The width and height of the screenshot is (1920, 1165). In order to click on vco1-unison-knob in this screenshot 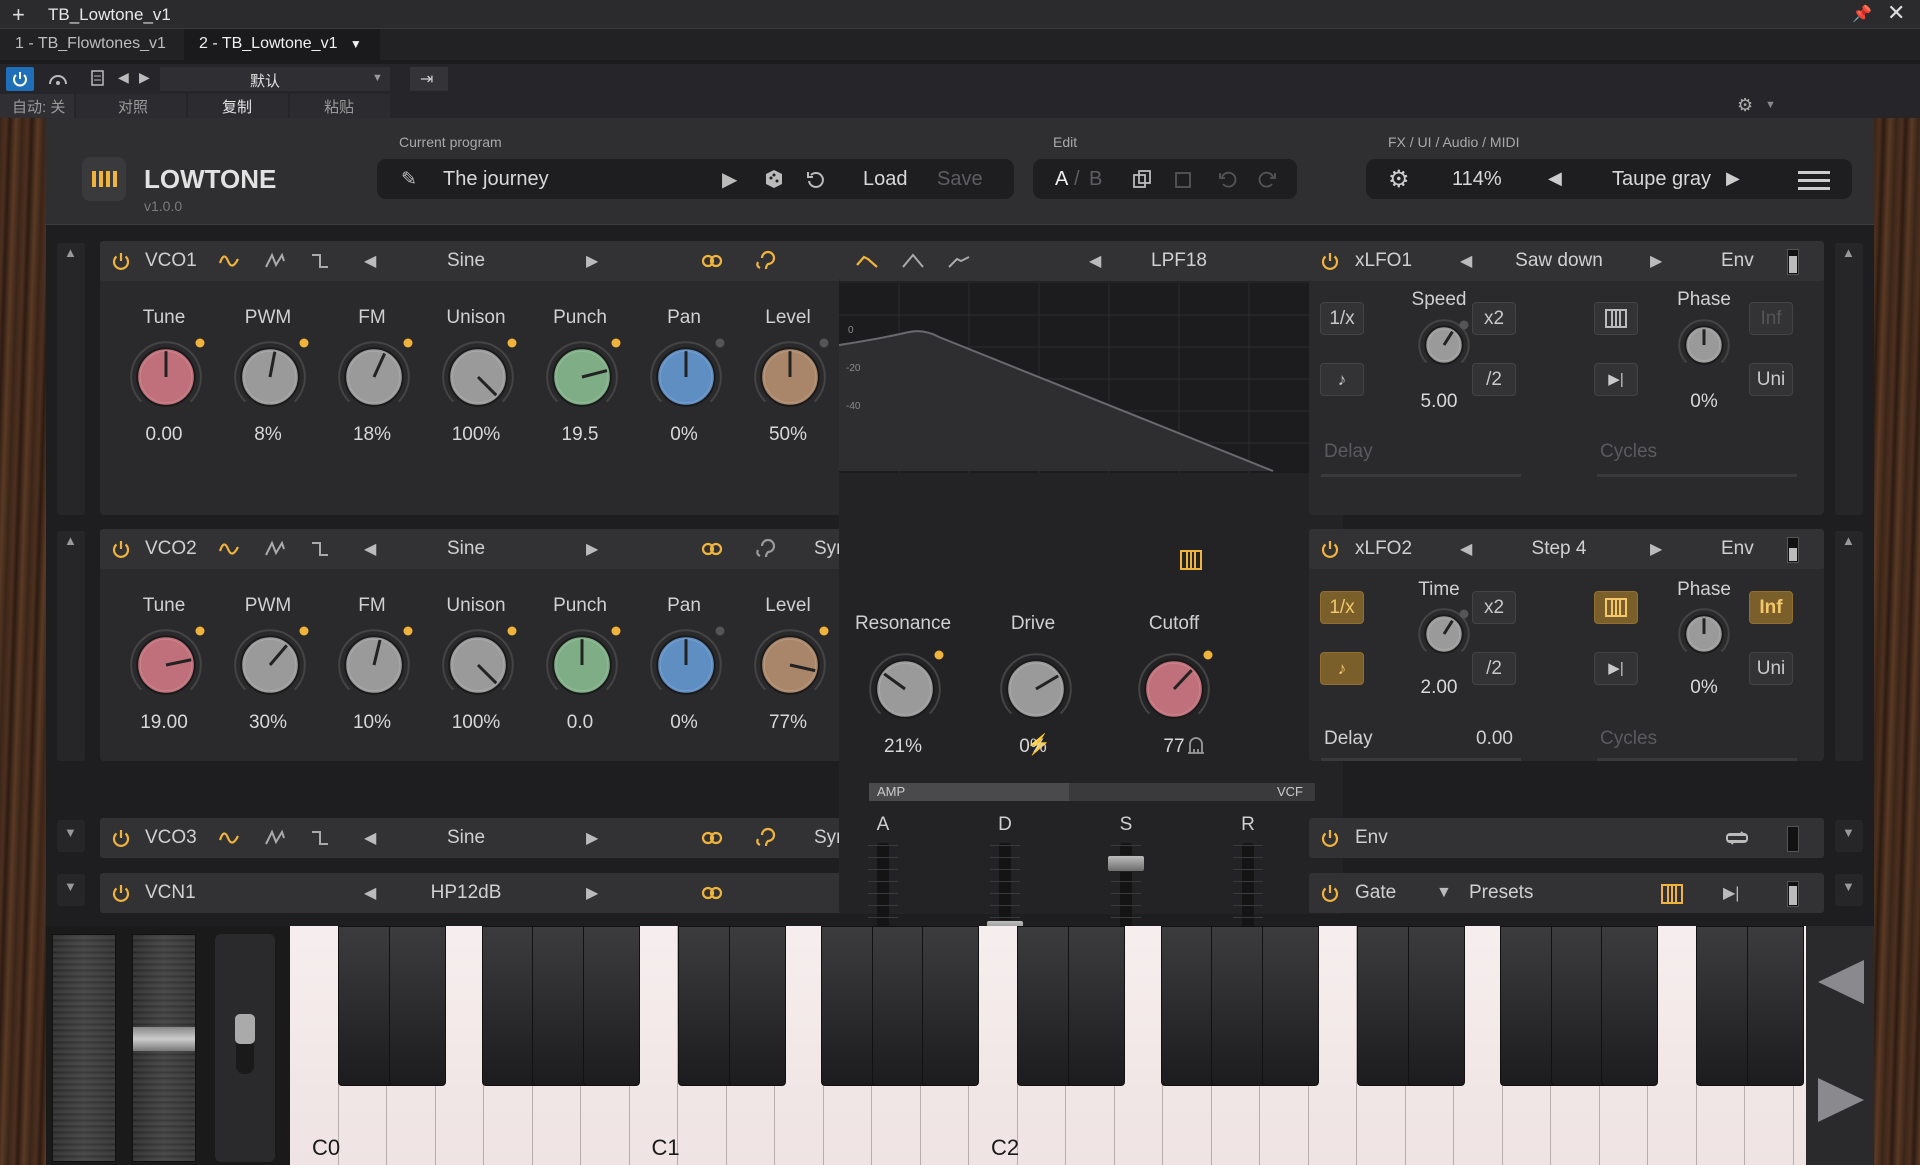, I will do `click(478, 377)`.